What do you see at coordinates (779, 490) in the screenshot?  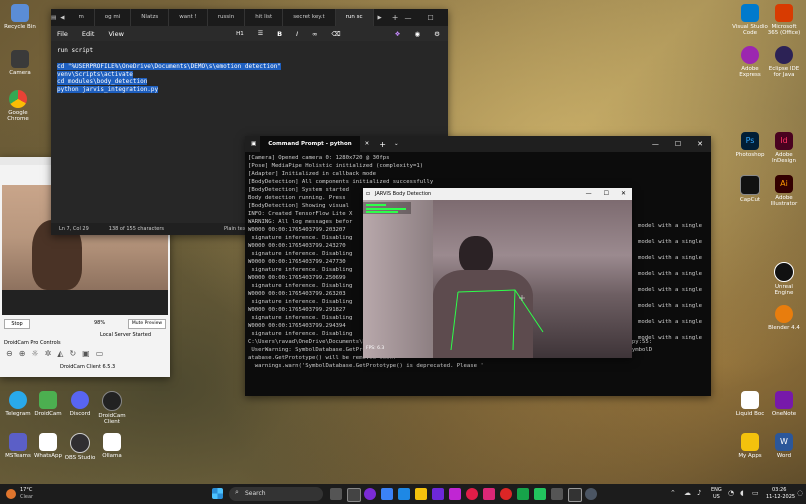 I see `clock-time: 03:26` at bounding box center [779, 490].